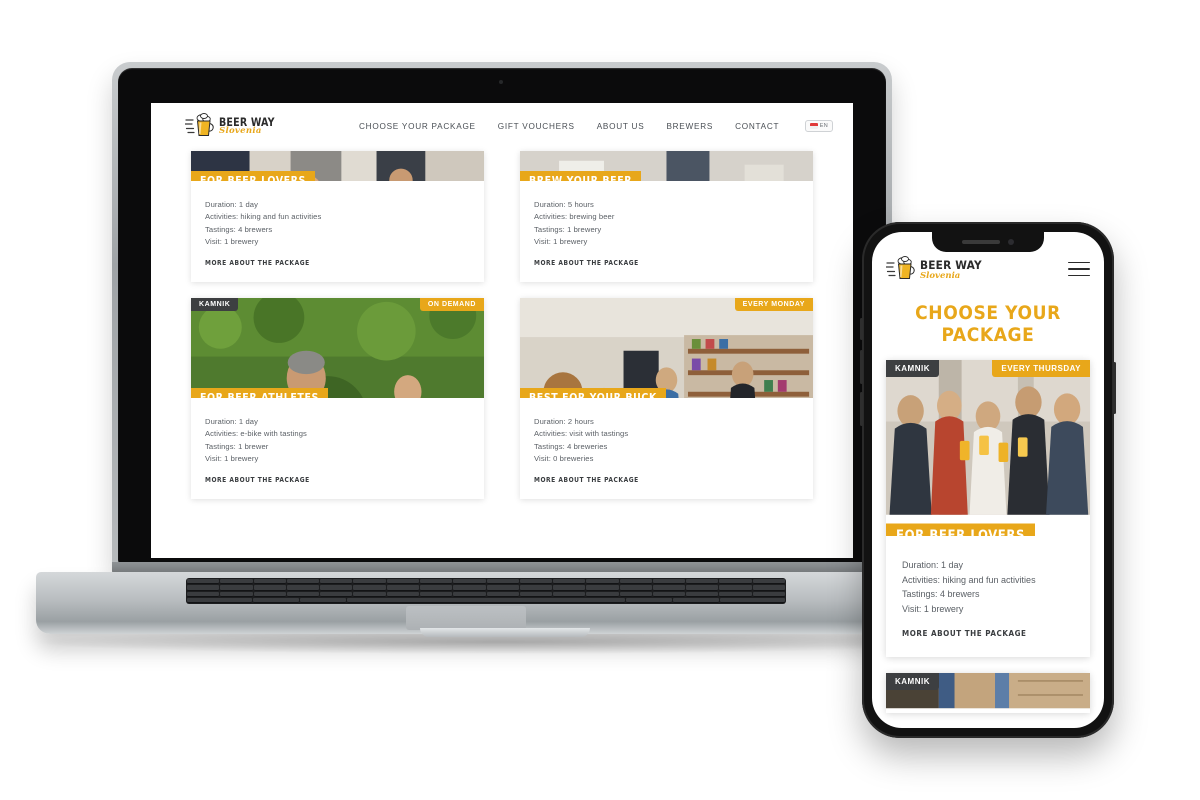  Describe the element at coordinates (259, 393) in the screenshot. I see `card-title: FOR BEER ATHLETES` at that location.